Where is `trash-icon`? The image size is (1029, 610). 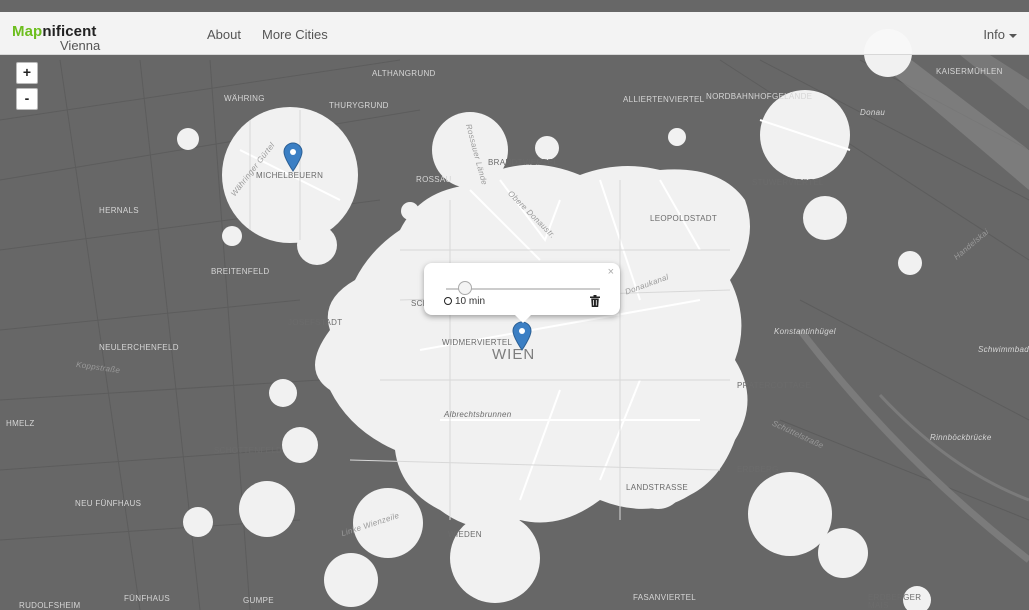
trash-icon is located at coordinates (595, 301).